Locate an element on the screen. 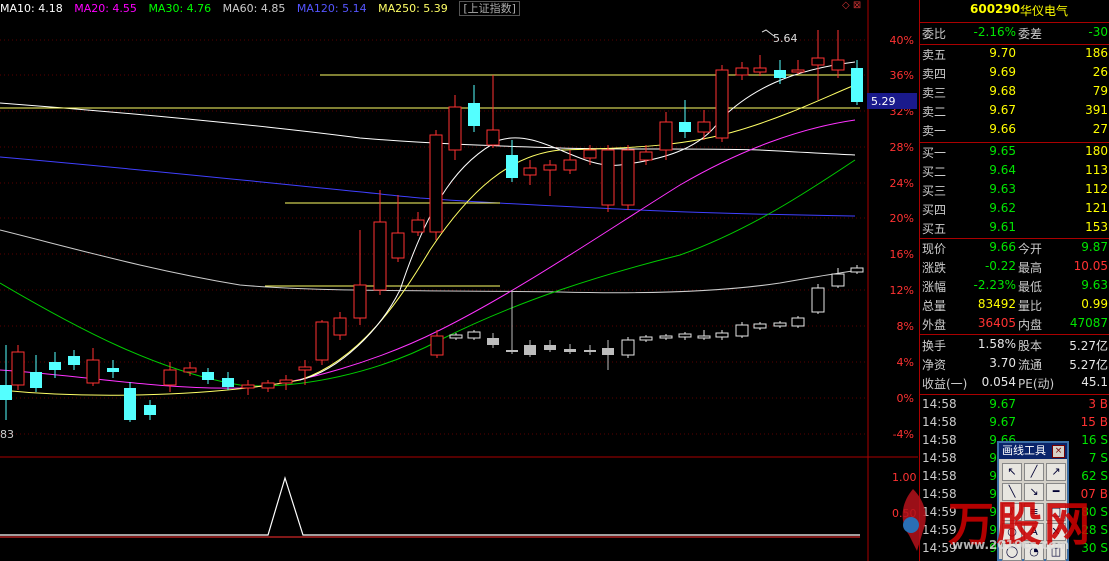 This screenshot has height=561, width=1109. bid-level-label: 买二 is located at coordinates (934, 172).